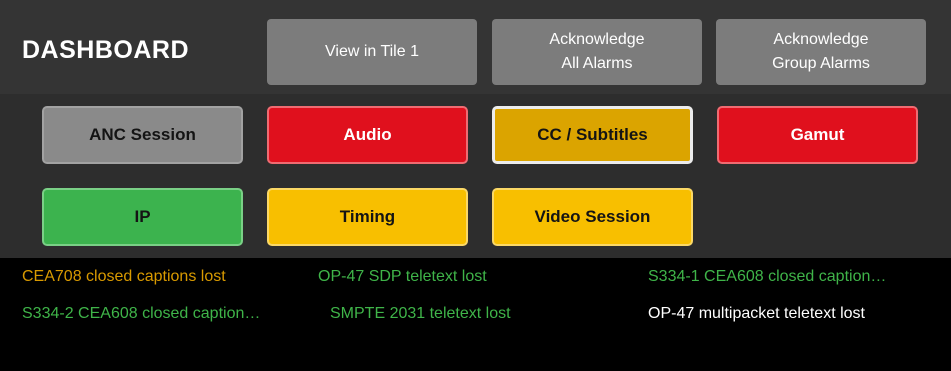 The height and width of the screenshot is (371, 951). I want to click on alarm-message: OP-47 multipacket teletext lost, so click(756, 313).